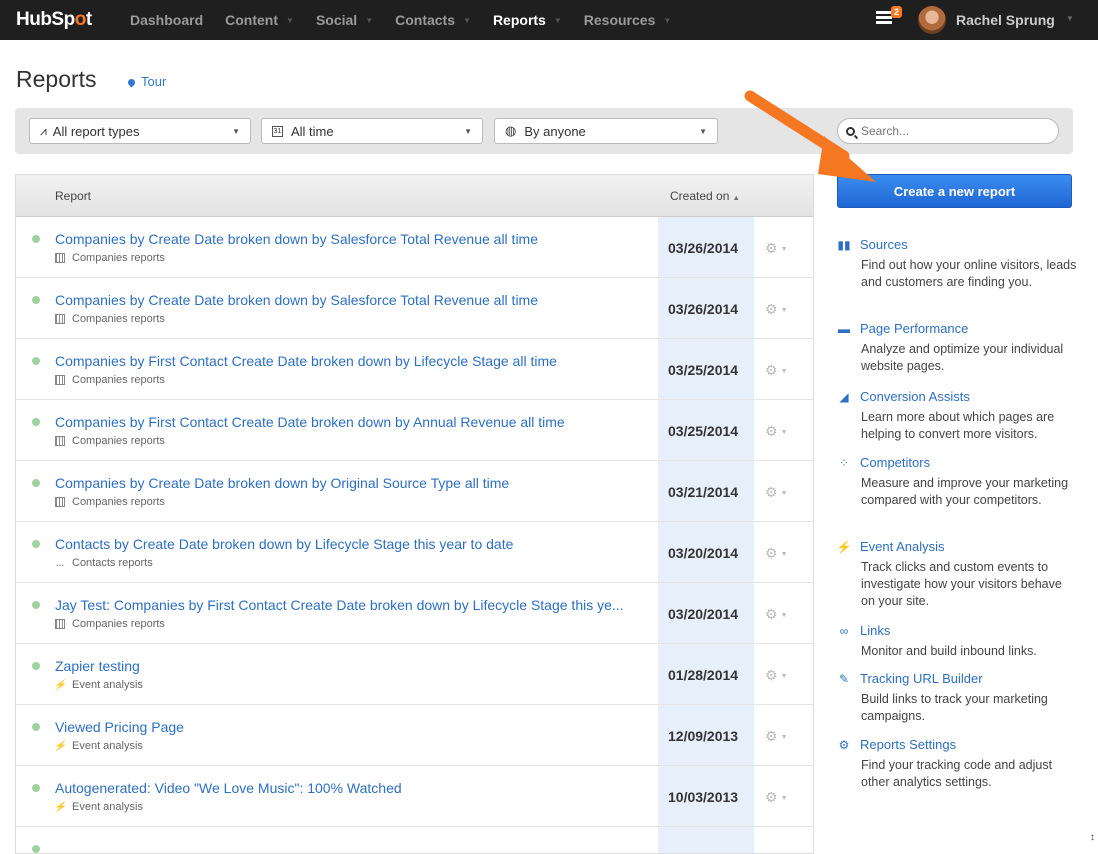  What do you see at coordinates (957, 328) in the screenshot?
I see `sidebar-link: ▬ Page Performance` at bounding box center [957, 328].